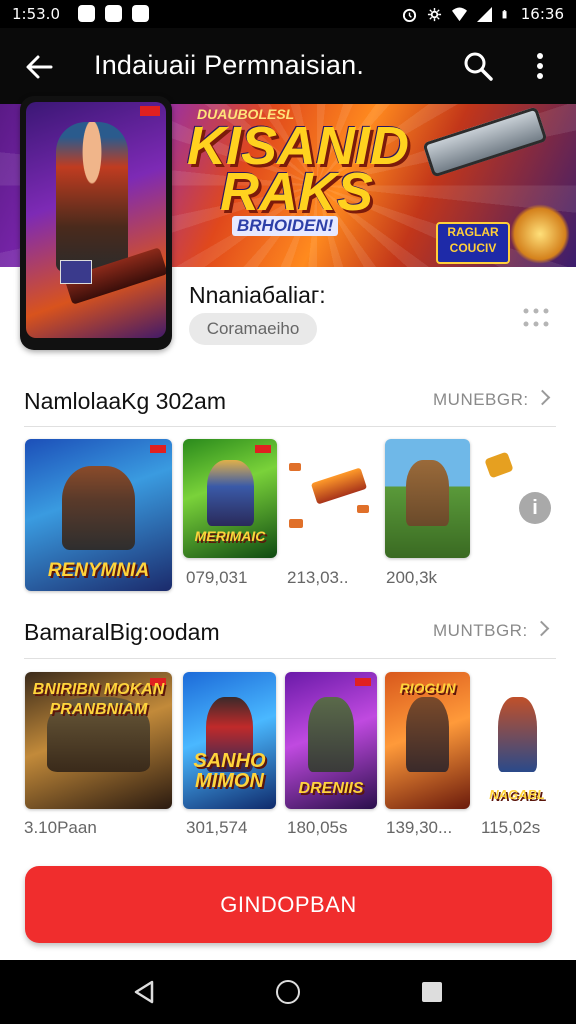 The height and width of the screenshot is (1024, 576). I want to click on phone-red-tag, so click(150, 111).